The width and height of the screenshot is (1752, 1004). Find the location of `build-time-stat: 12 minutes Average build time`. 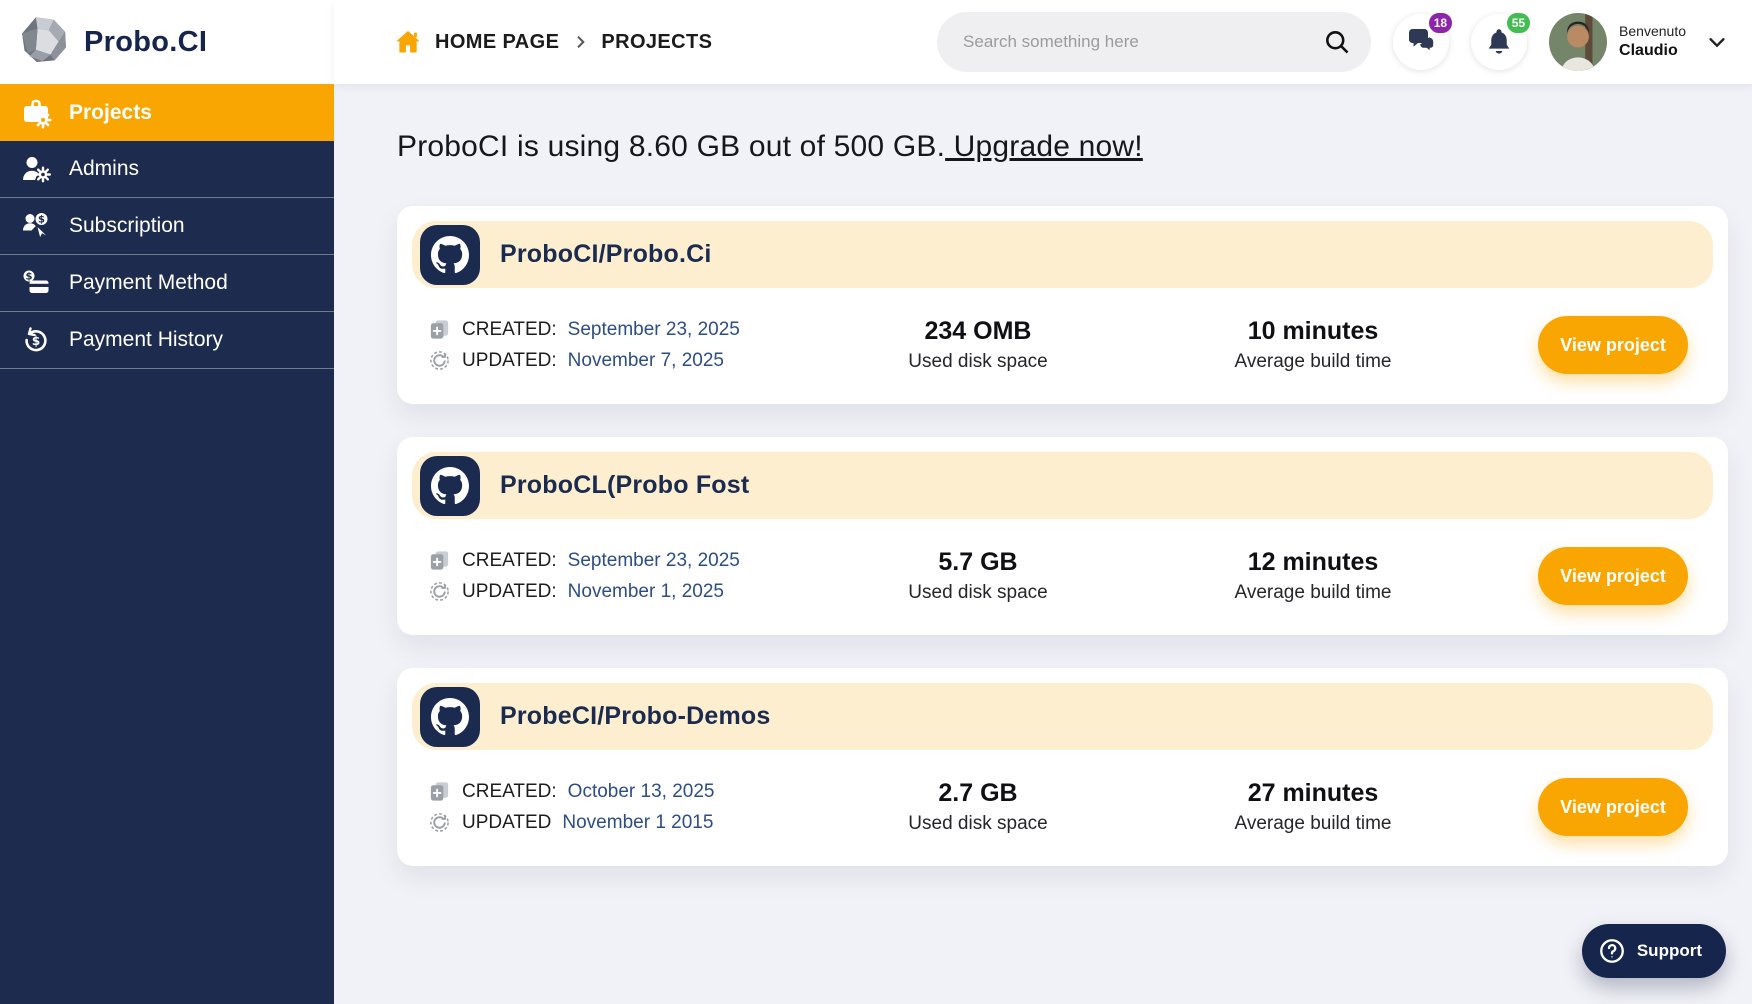

build-time-stat: 12 minutes Average build time is located at coordinates (1313, 576).